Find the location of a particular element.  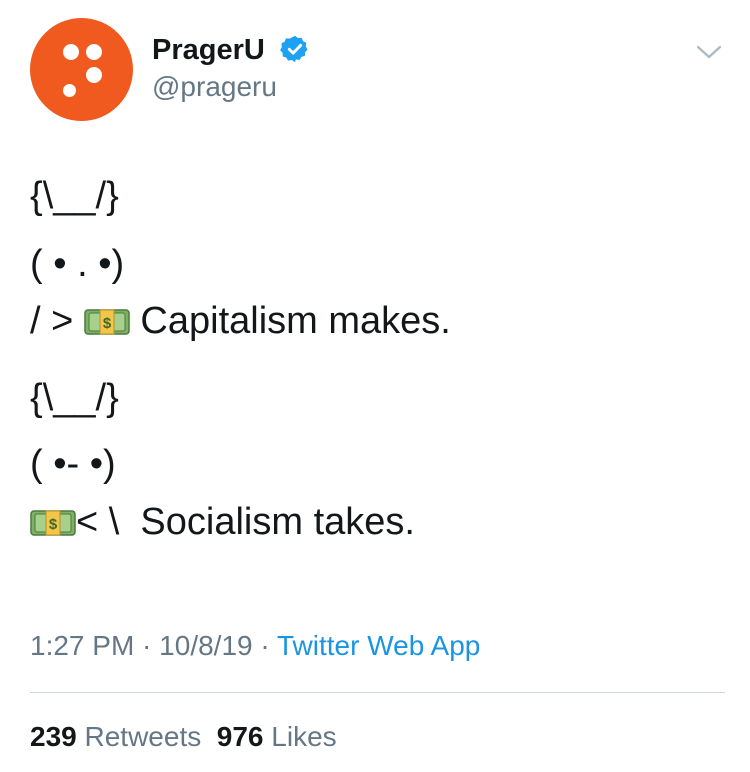

tweet-text-segment: / > is located at coordinates (57, 321).